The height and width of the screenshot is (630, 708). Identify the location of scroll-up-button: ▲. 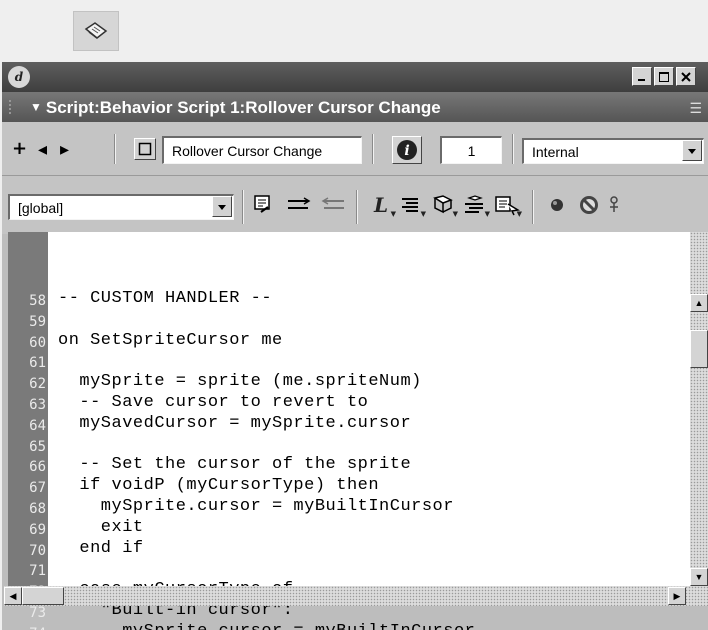
(699, 303).